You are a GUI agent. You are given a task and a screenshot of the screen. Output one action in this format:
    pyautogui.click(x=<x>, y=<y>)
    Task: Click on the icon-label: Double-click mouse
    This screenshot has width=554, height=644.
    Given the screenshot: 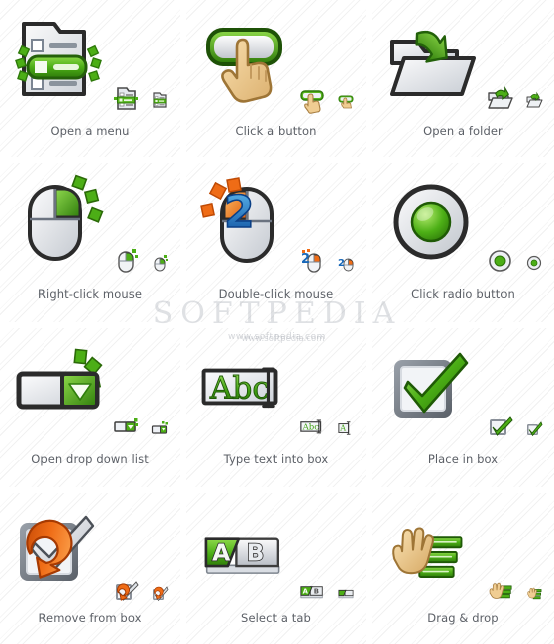 What is the action you would take?
    pyautogui.click(x=276, y=294)
    